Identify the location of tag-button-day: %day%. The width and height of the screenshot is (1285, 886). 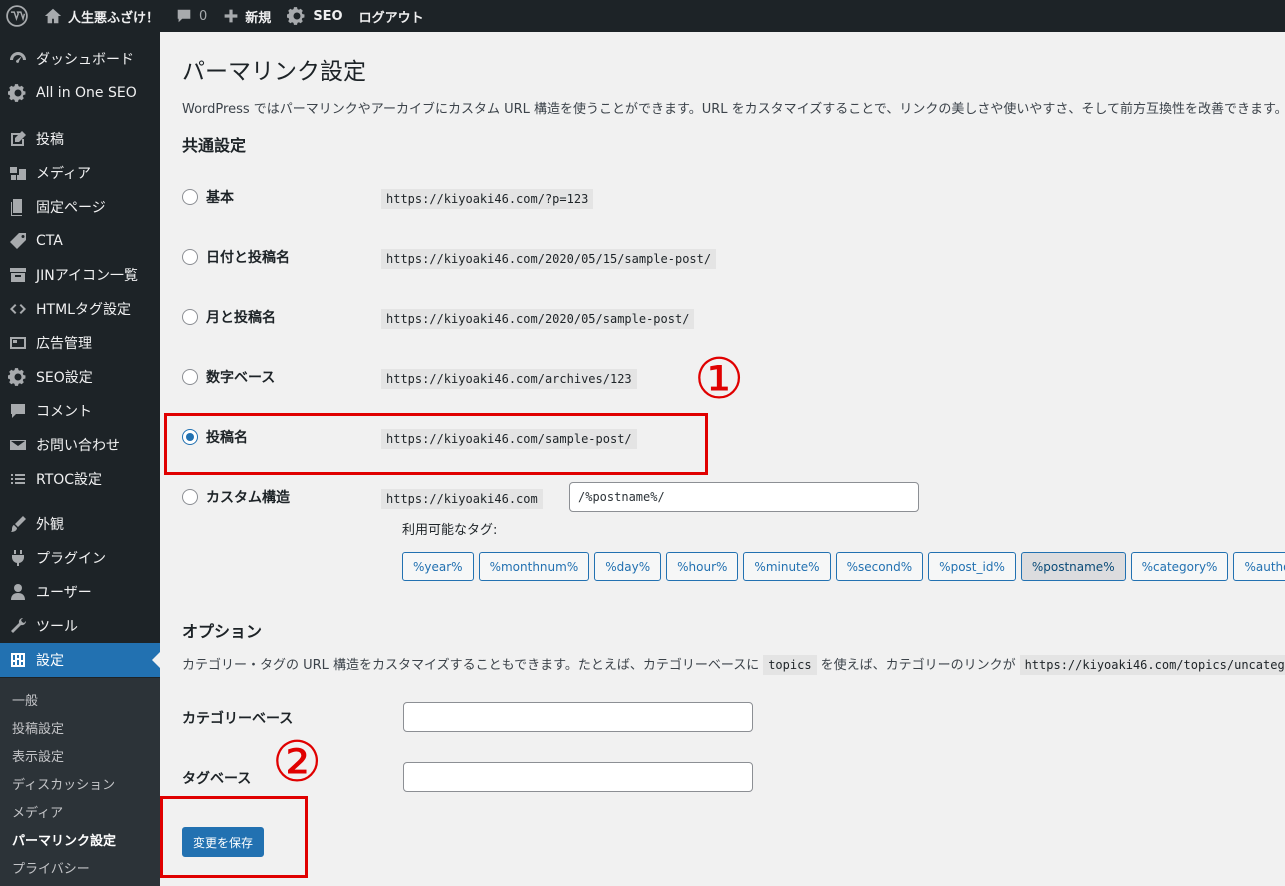
(628, 566).